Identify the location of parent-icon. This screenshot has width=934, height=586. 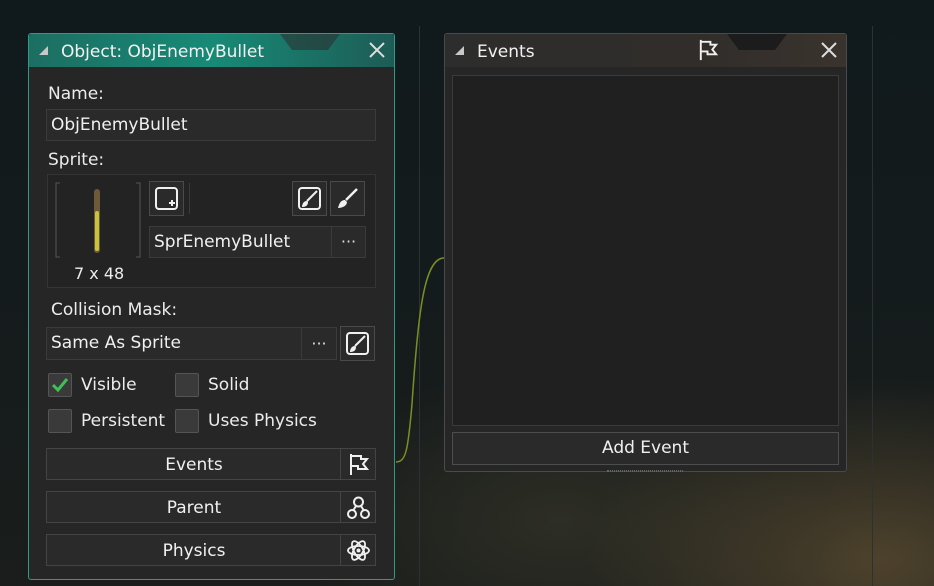
(358, 507).